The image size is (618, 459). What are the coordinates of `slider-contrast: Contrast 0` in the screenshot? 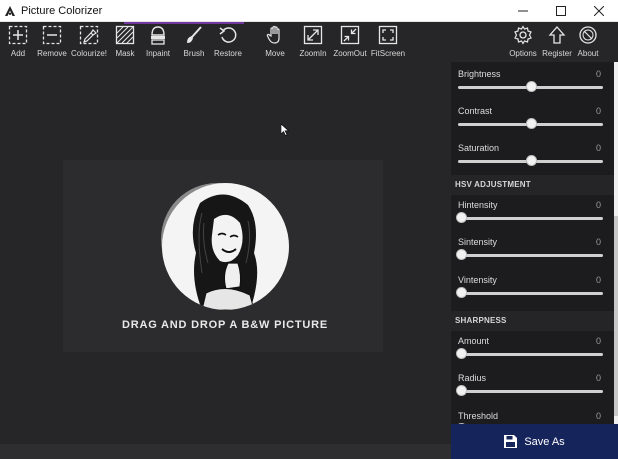 It's located at (532, 124).